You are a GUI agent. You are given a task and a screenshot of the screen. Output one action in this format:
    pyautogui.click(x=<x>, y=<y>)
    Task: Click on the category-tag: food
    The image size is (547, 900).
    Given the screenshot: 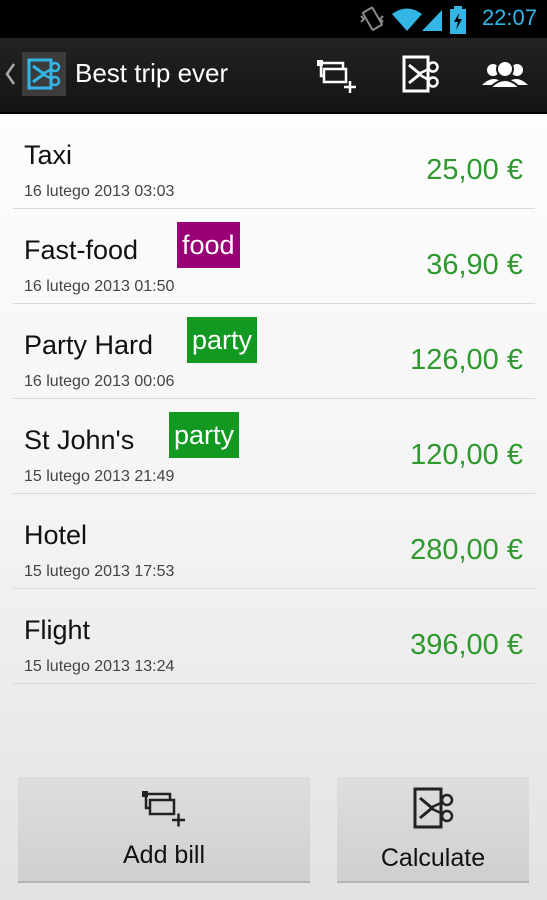 What is the action you would take?
    pyautogui.click(x=208, y=245)
    